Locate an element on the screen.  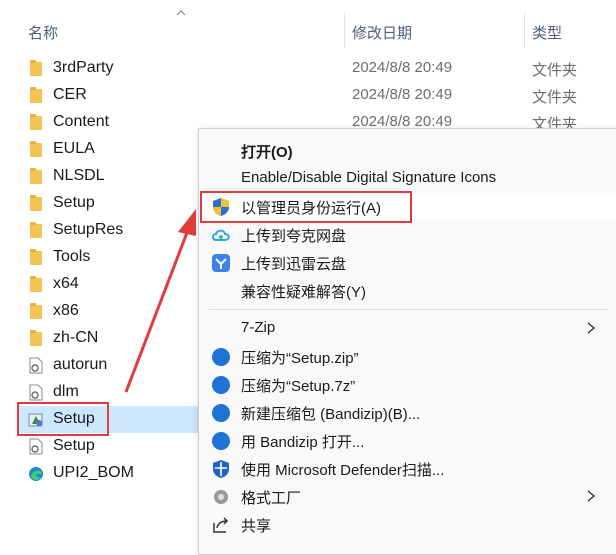
file-row-3rdparty: 3rdParty 2024/8/8 20:49 文件夹 is located at coordinates (317, 68).